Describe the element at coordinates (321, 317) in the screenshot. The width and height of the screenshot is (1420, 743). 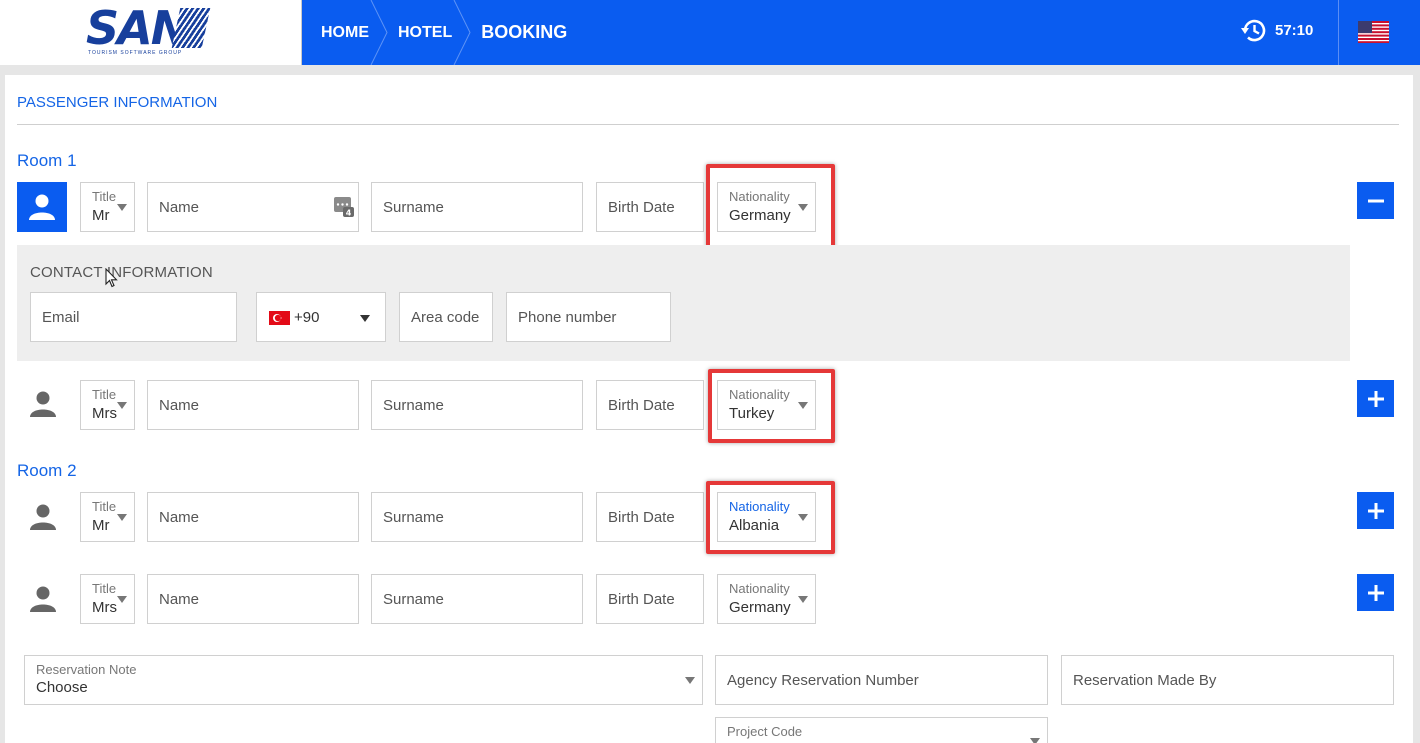
I see `dial-code-select: +90` at that location.